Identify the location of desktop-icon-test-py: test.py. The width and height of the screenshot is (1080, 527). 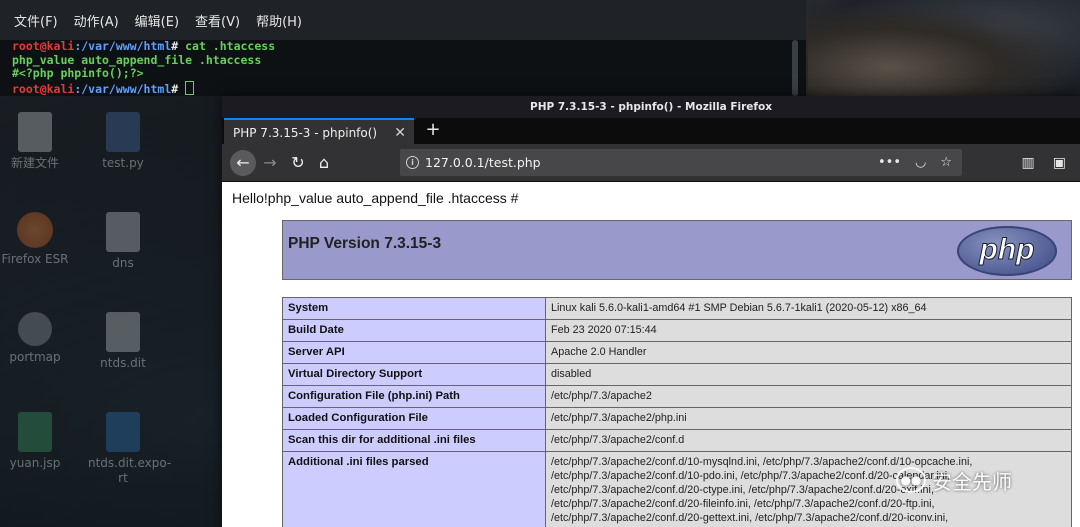
(123, 141).